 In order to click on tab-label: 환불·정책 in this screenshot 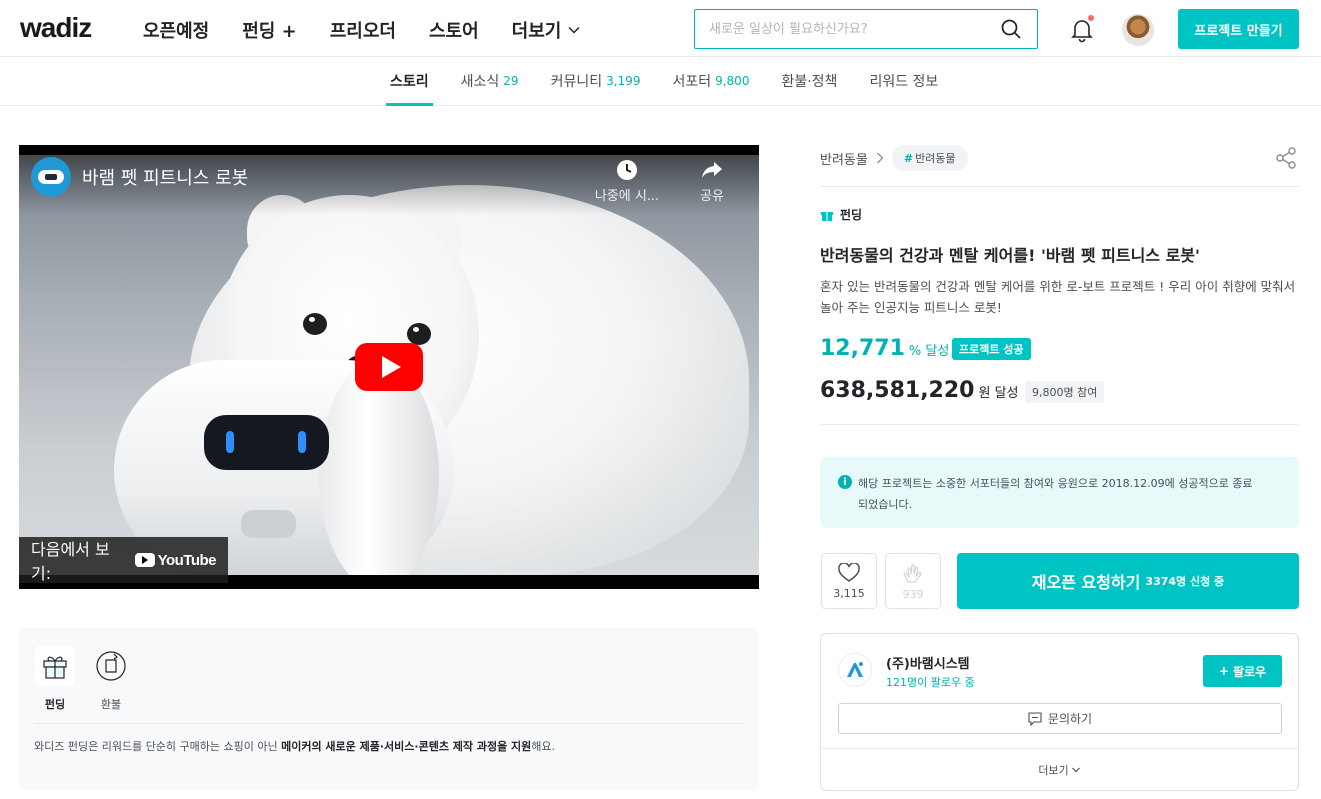, I will do `click(809, 82)`.